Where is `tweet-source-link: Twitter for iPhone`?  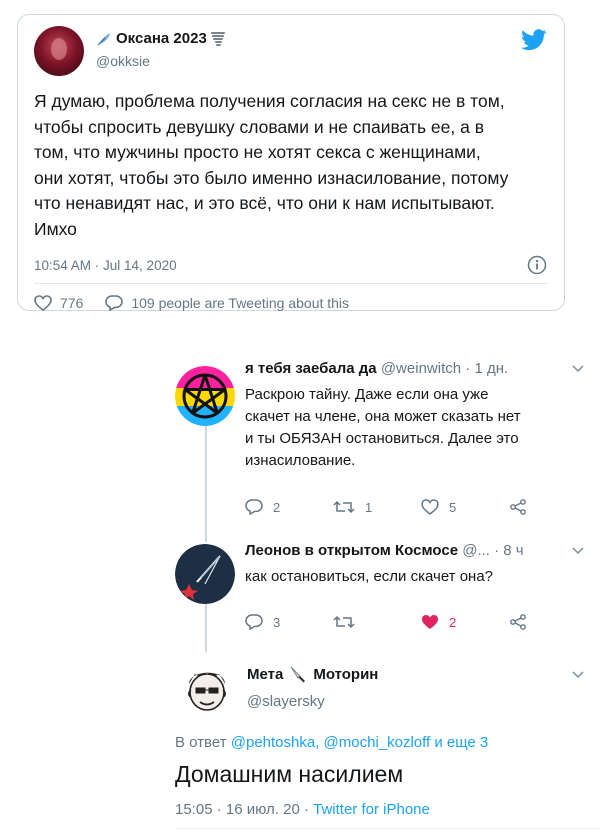 tweet-source-link: Twitter for iPhone is located at coordinates (371, 809).